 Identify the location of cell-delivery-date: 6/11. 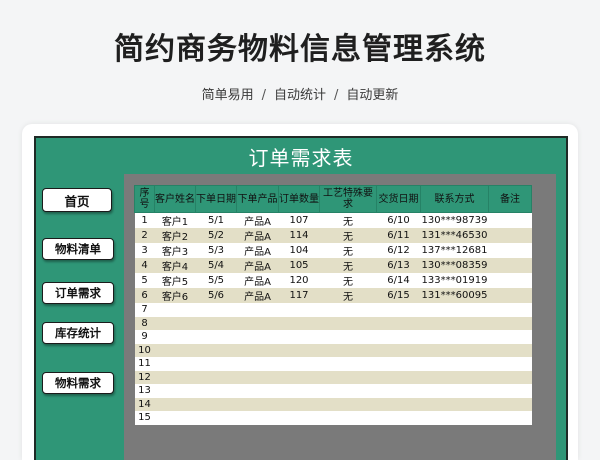
(398, 235).